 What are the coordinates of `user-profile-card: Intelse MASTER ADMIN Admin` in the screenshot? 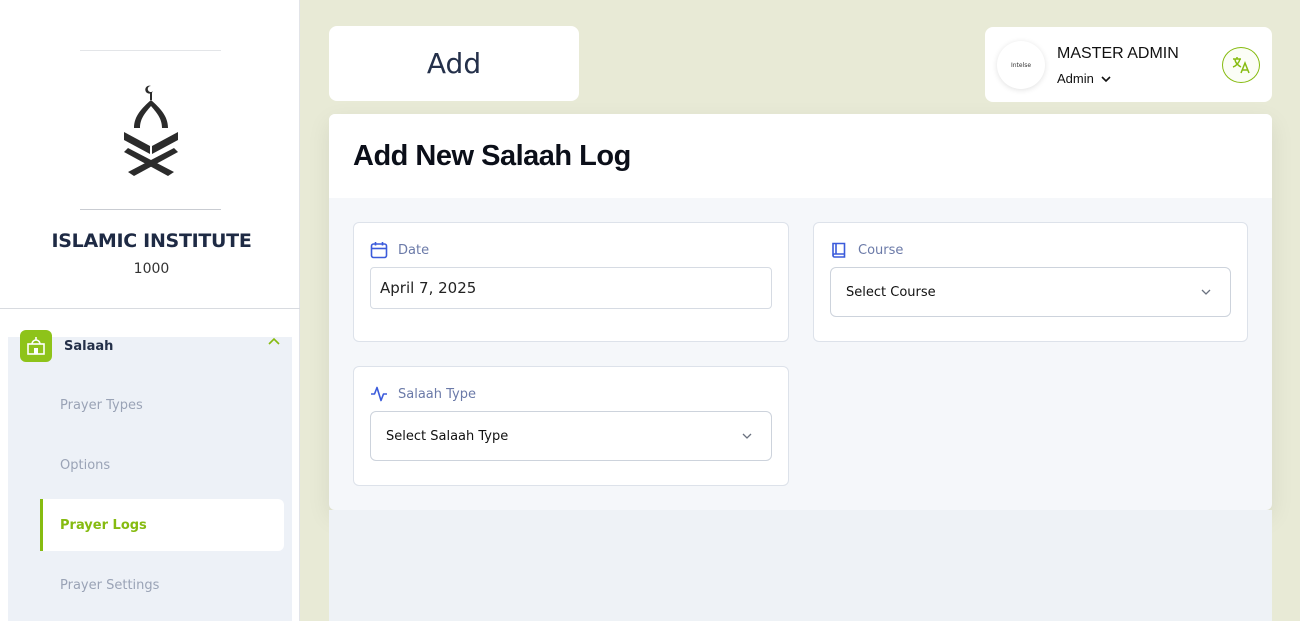 It's located at (1128, 64).